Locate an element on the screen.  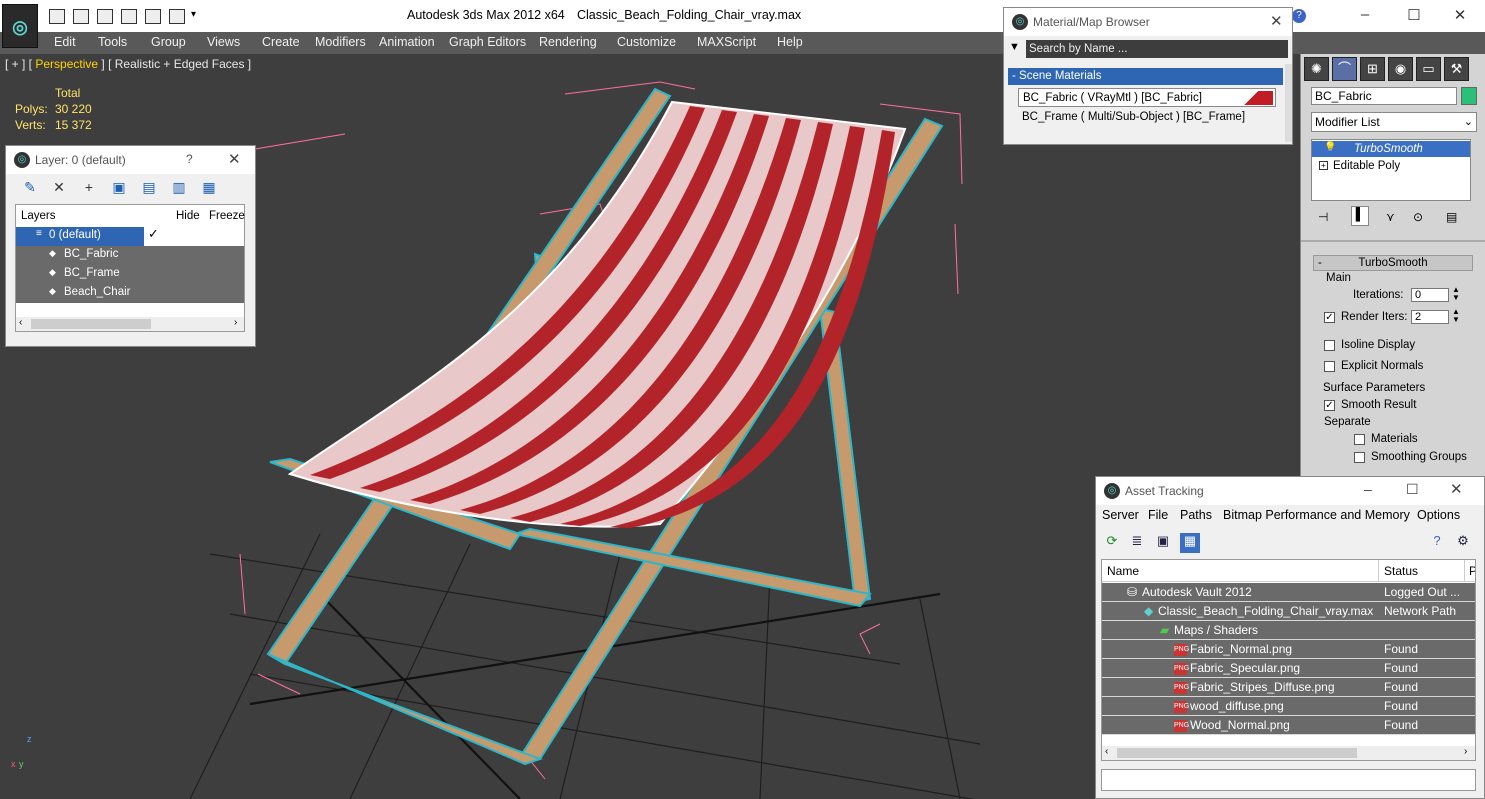
material-browser-titlebar: ◎ Material/Map Browser ✕ is located at coordinates (1148, 22).